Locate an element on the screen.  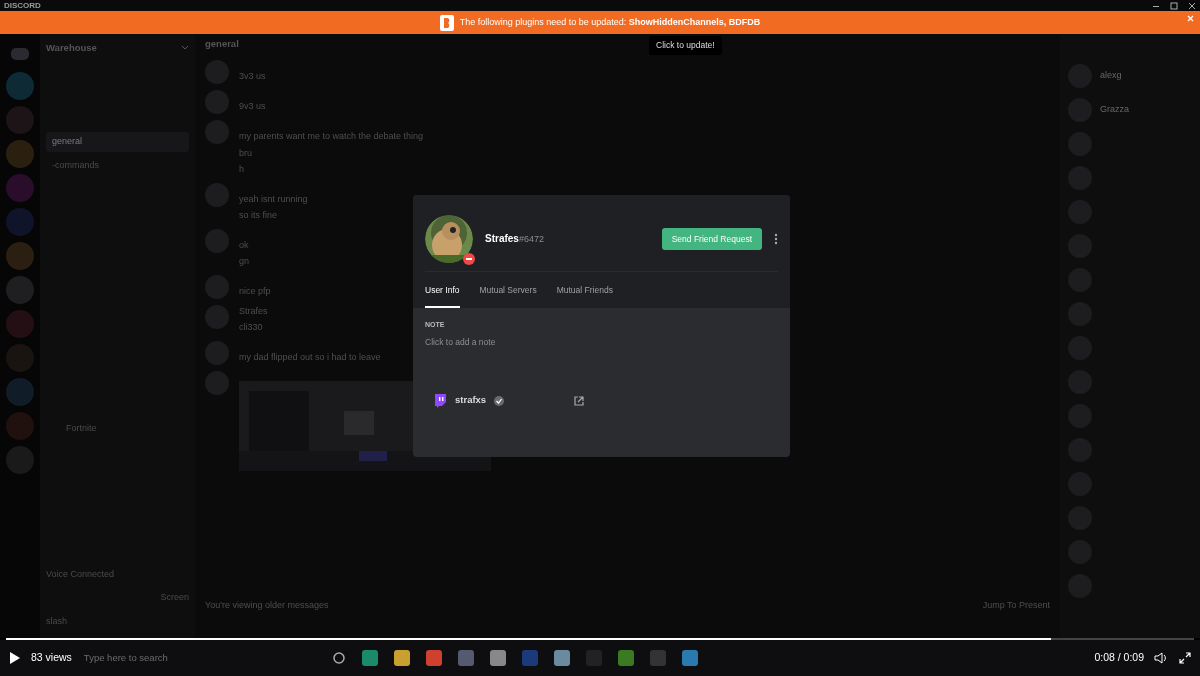
message-text: 9v3 us is located at coordinates (252, 106).